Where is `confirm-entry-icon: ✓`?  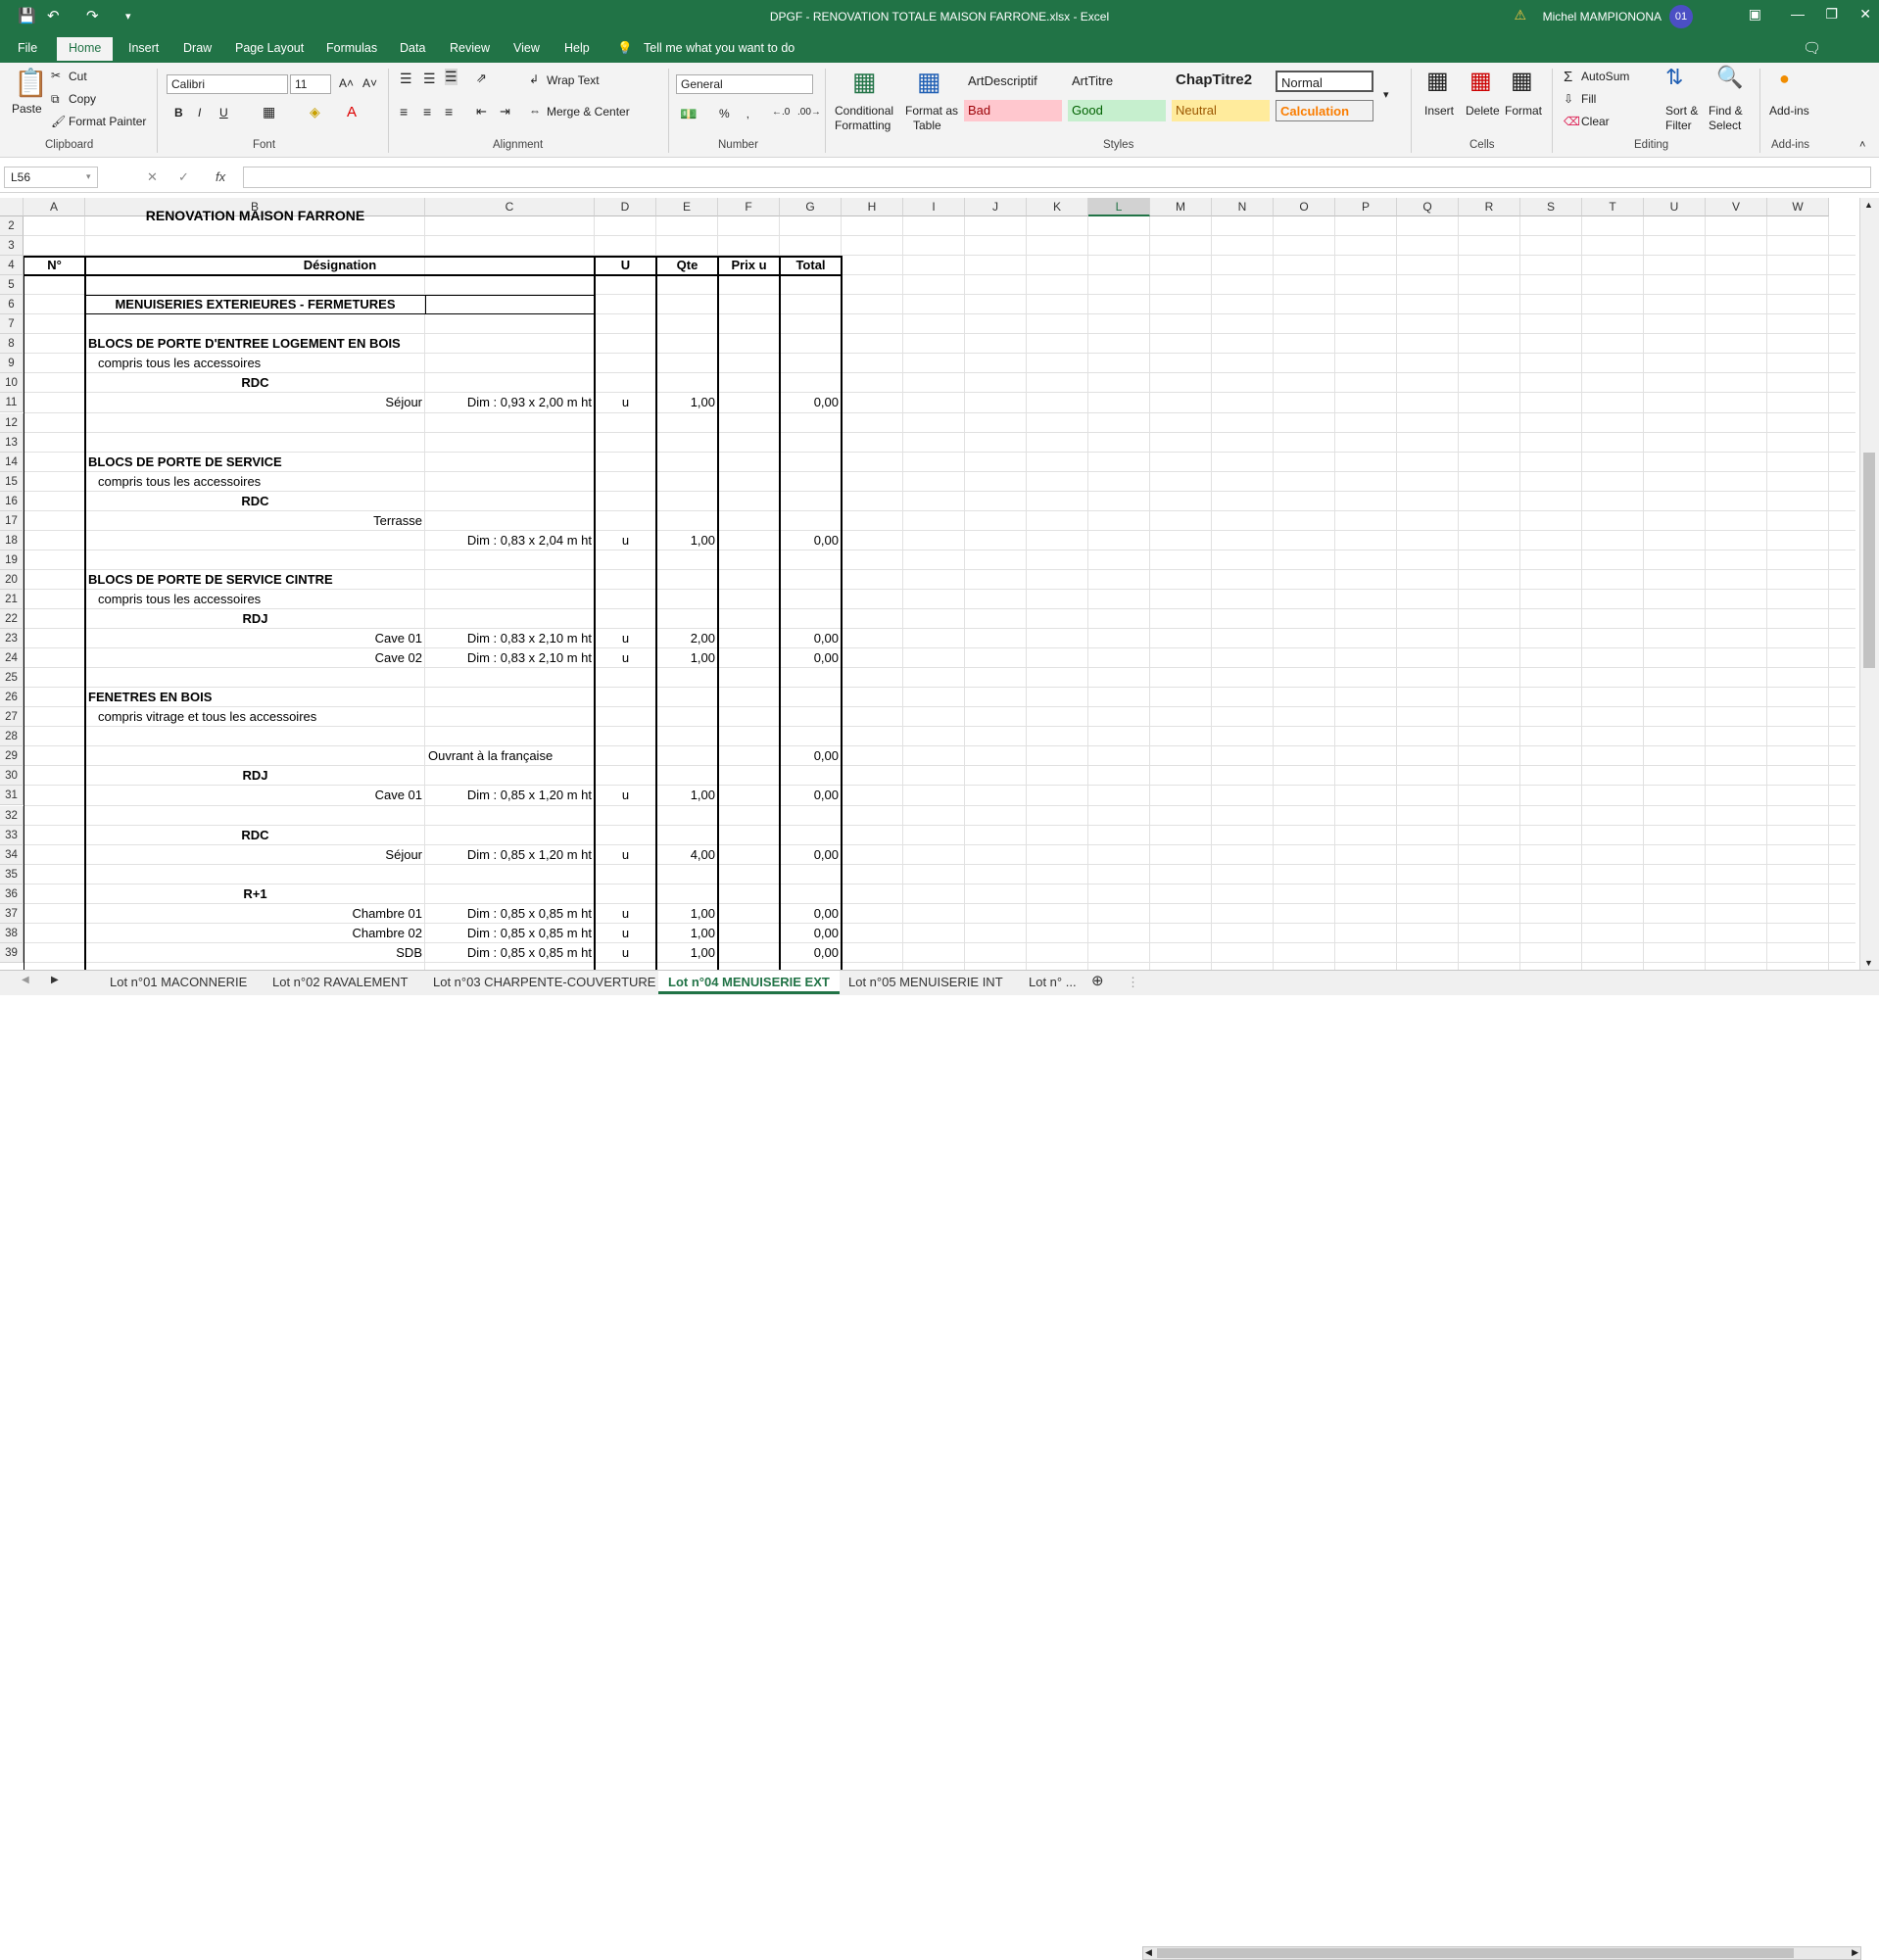
confirm-entry-icon: ✓ is located at coordinates (183, 177).